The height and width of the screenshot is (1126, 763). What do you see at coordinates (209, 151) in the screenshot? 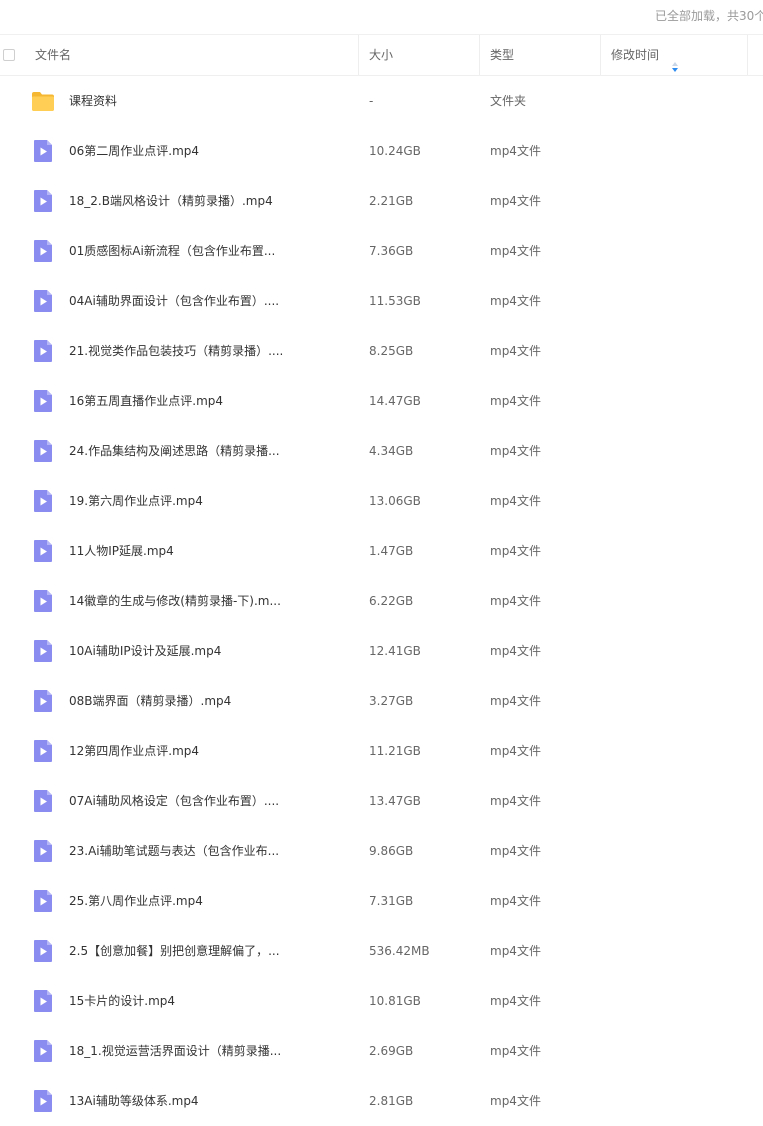
I see `file-name: 06第二周作业点评.mp4` at bounding box center [209, 151].